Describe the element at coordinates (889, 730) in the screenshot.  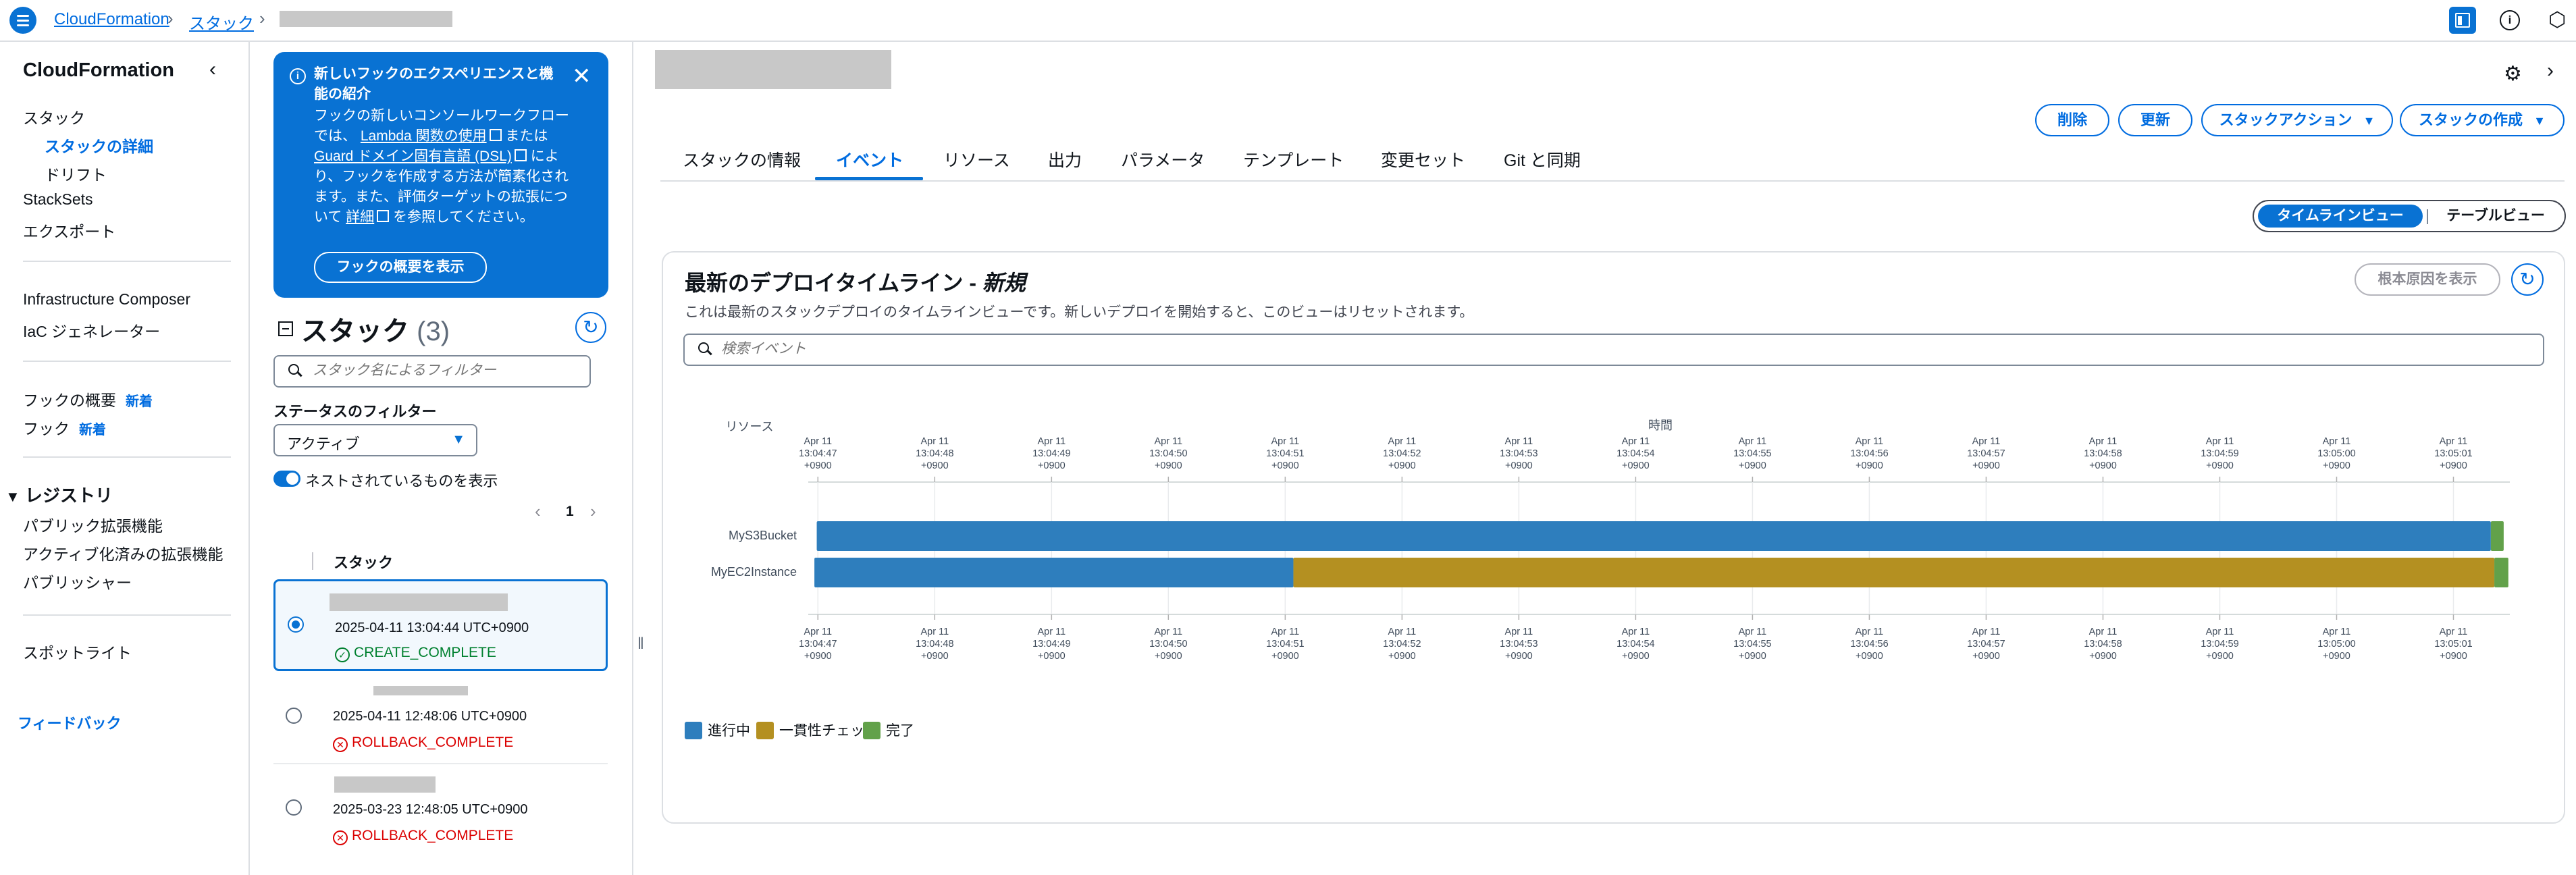
I see `legend-item-complete: 完了` at that location.